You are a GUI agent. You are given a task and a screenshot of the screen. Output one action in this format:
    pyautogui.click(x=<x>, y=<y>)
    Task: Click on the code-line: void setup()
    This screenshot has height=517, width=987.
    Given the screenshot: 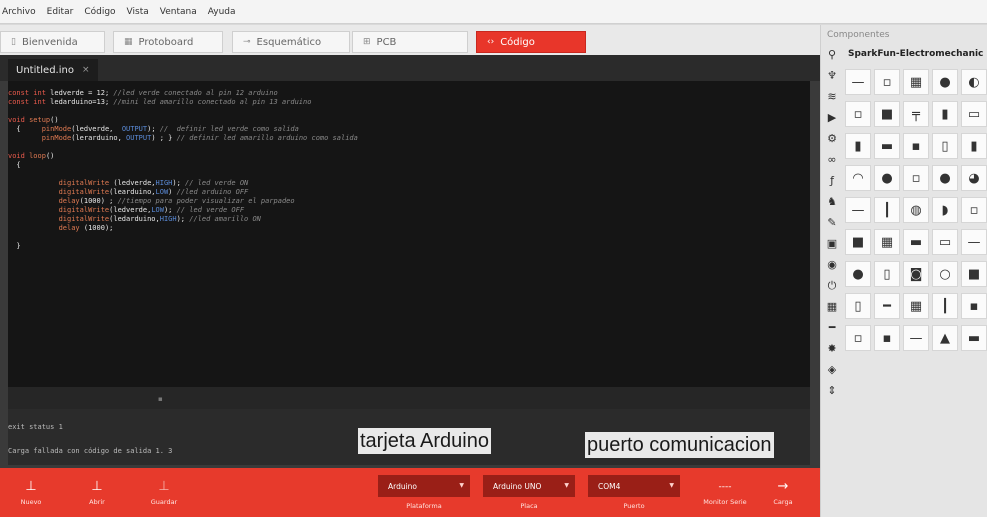 What is the action you would take?
    pyautogui.click(x=183, y=120)
    